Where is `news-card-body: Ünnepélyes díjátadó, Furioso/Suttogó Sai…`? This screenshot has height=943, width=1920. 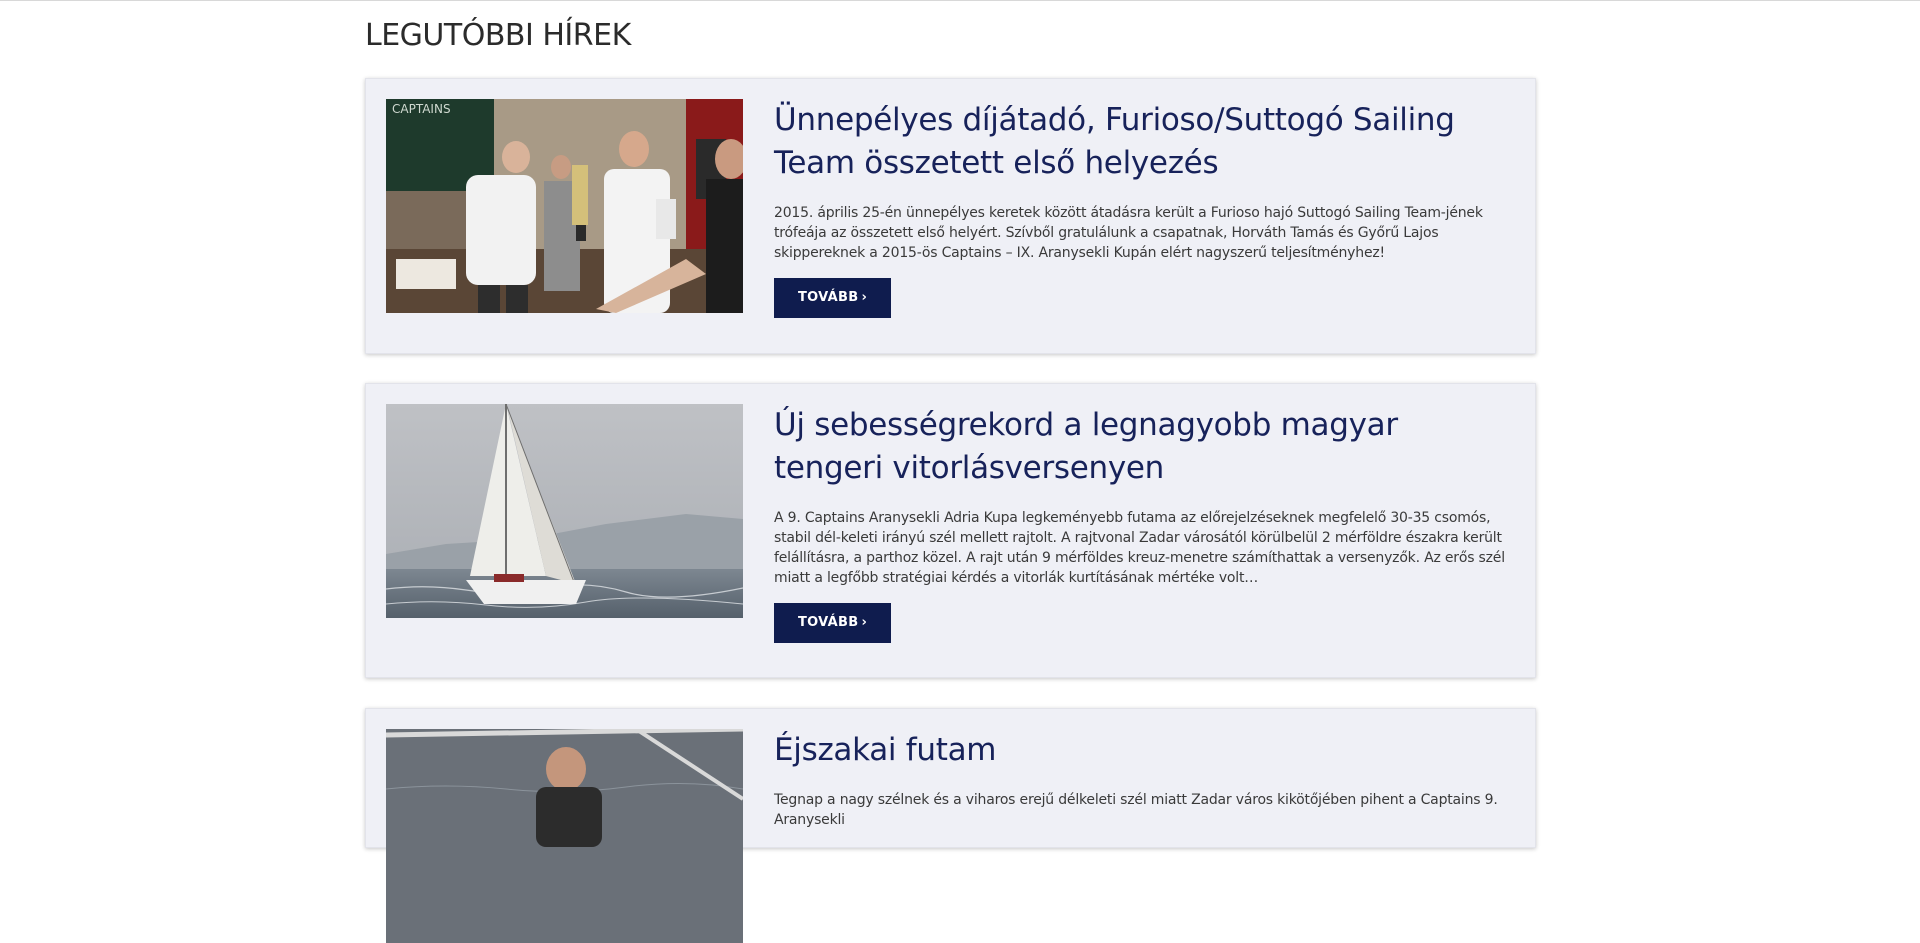
news-card-body: Ünnepélyes díjátadó, Furioso/Suttogó Sai… is located at coordinates (1141, 208).